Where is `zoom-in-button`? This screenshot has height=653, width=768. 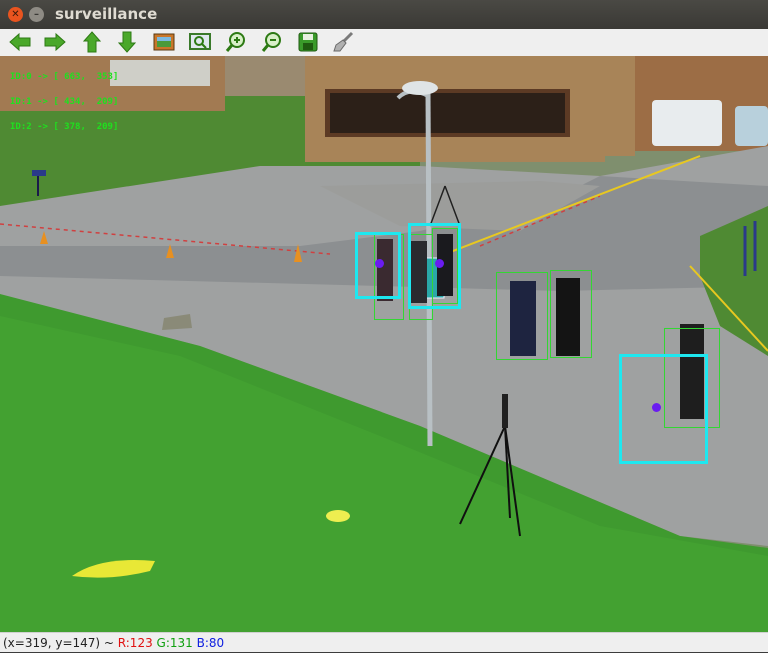
zoom-in-button is located at coordinates (236, 42).